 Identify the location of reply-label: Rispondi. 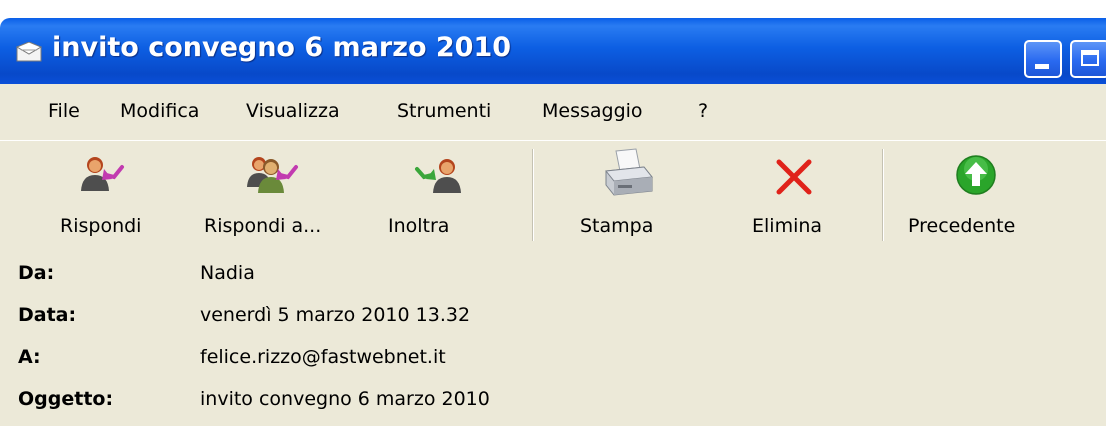
(101, 226).